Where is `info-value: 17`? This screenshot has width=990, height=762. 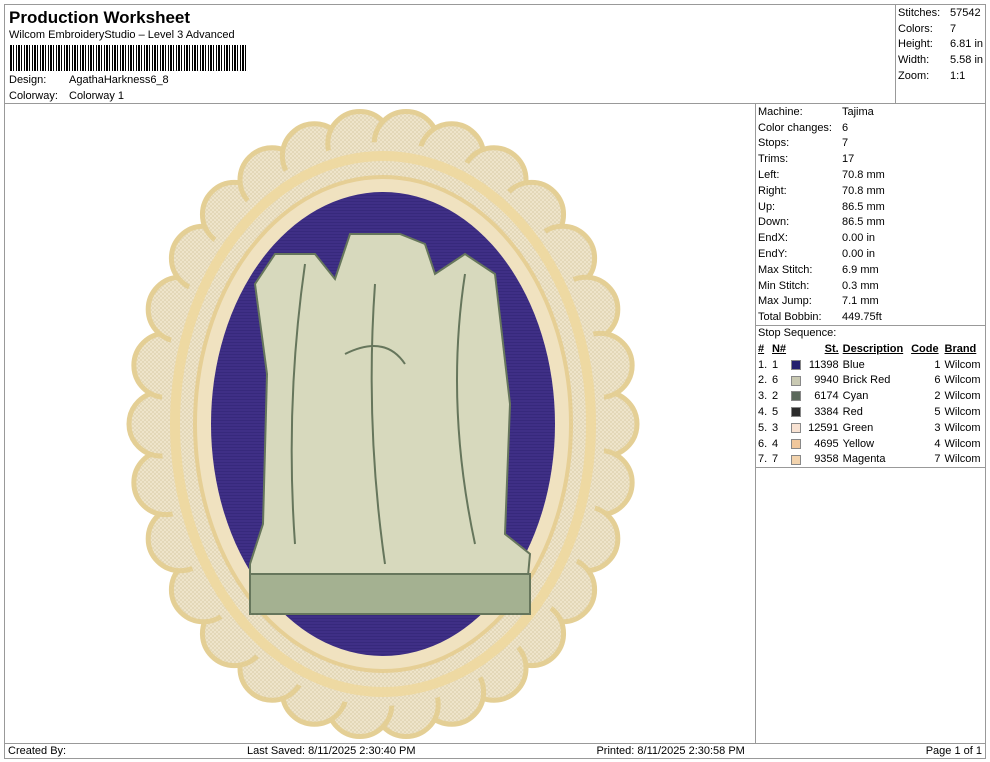
info-value: 17 is located at coordinates (848, 159).